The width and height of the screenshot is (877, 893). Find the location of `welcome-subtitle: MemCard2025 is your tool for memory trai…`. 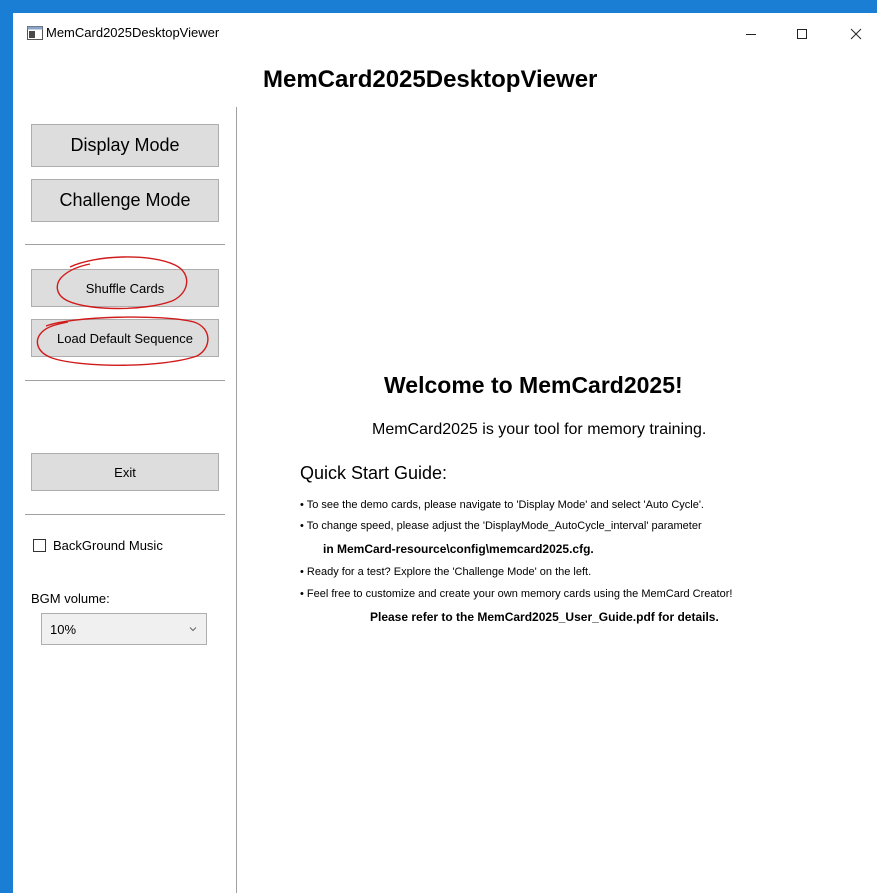

welcome-subtitle: MemCard2025 is your tool for memory trai… is located at coordinates (539, 429).